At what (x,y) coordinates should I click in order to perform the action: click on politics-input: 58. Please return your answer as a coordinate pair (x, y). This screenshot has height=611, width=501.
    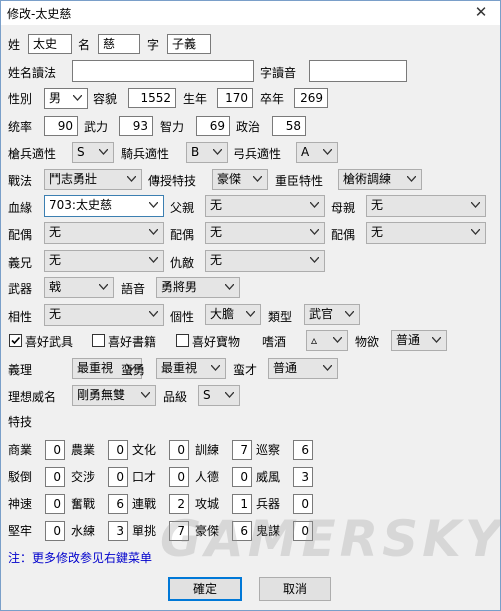
    Looking at the image, I should click on (289, 126).